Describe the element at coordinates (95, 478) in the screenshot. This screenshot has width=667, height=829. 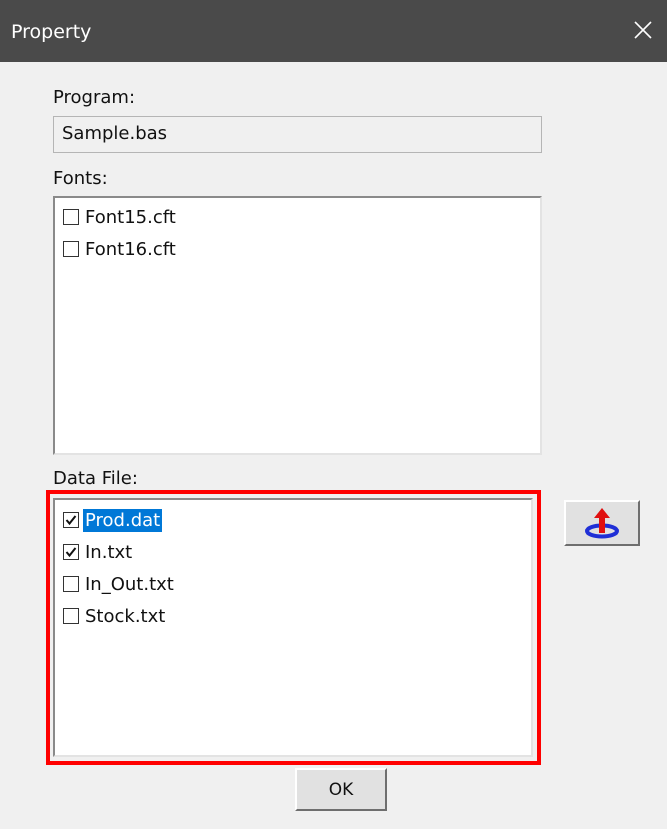
I see `data-file-label: Data File:` at that location.